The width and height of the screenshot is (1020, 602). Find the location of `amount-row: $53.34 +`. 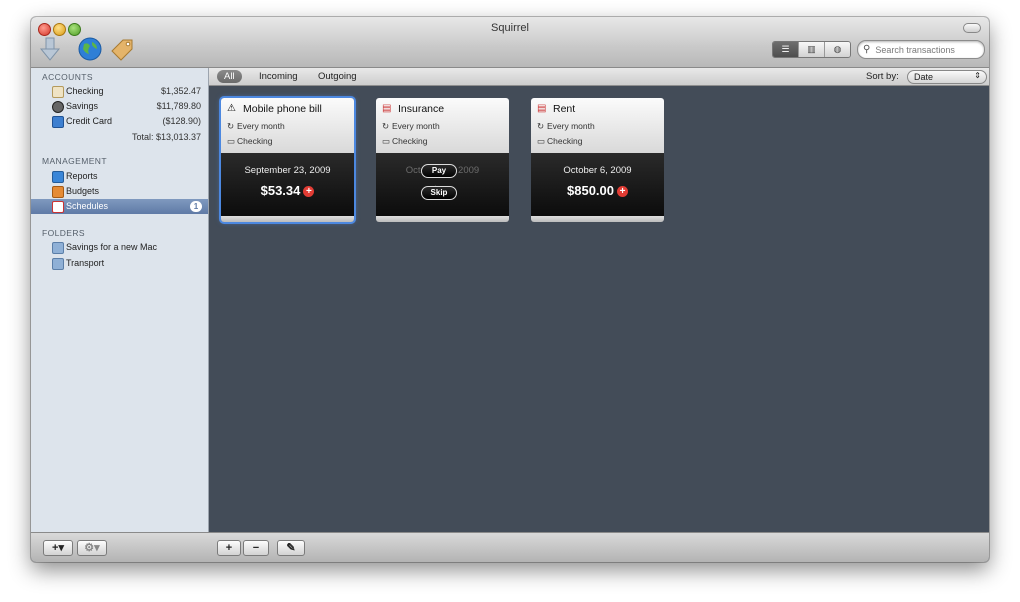

amount-row: $53.34 + is located at coordinates (287, 190).